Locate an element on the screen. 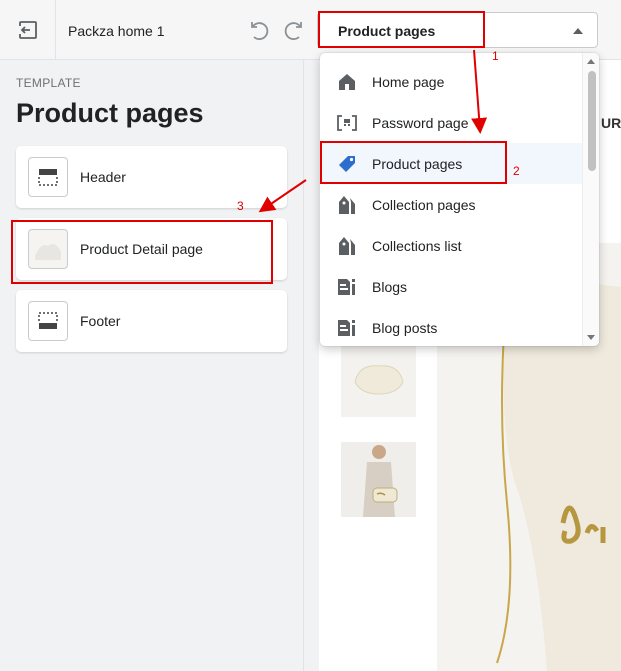 This screenshot has height=671, width=621. product-tag-icon is located at coordinates (347, 164).